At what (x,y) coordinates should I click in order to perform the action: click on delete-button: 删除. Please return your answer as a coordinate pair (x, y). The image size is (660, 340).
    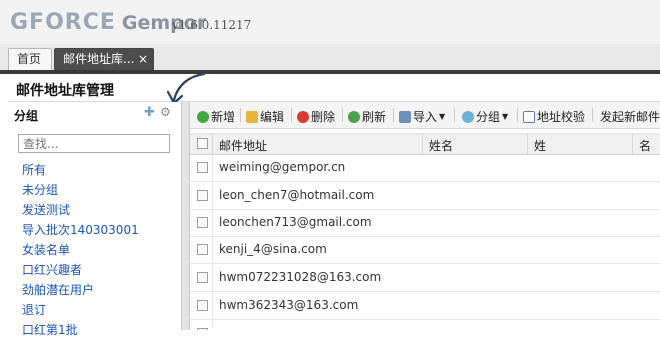
    Looking at the image, I should click on (316, 116).